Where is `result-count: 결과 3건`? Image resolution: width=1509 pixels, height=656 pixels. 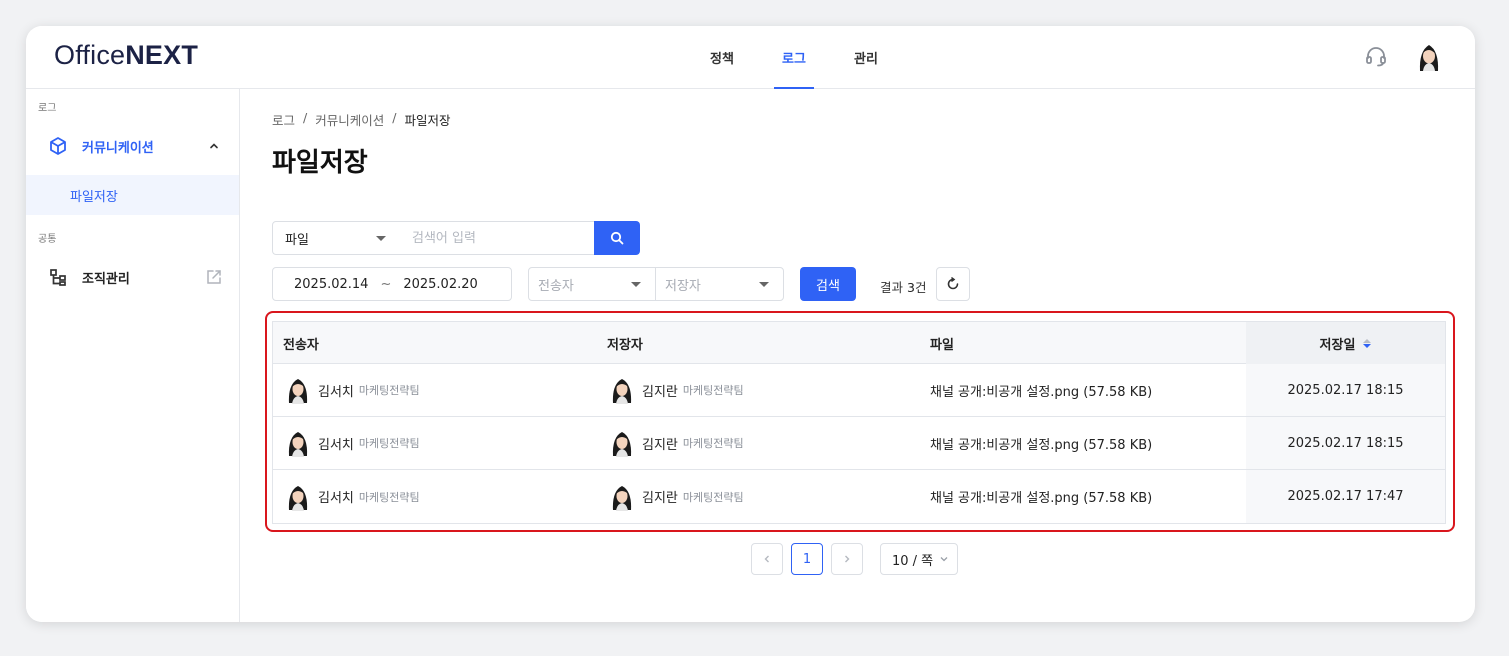
result-count: 결과 3건 is located at coordinates (903, 286).